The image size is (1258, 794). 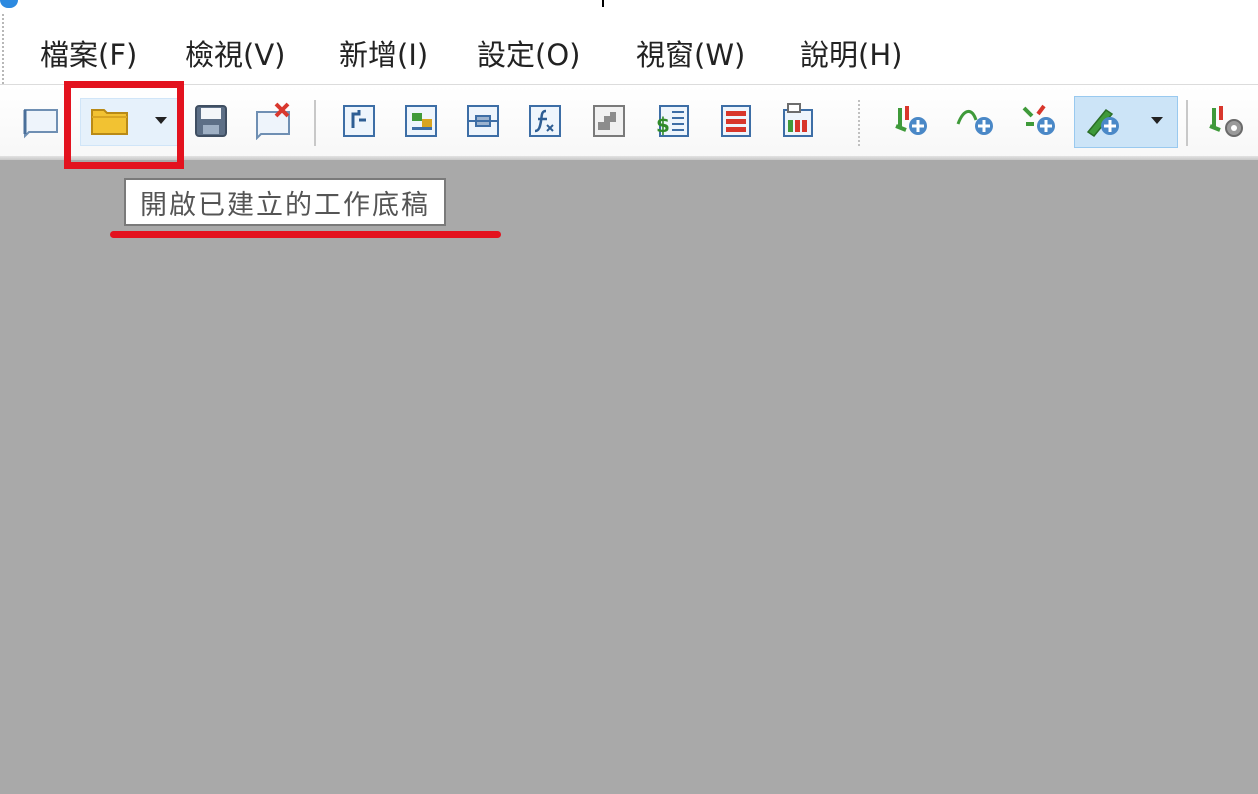 I want to click on table-icon: $, so click(x=672, y=121).